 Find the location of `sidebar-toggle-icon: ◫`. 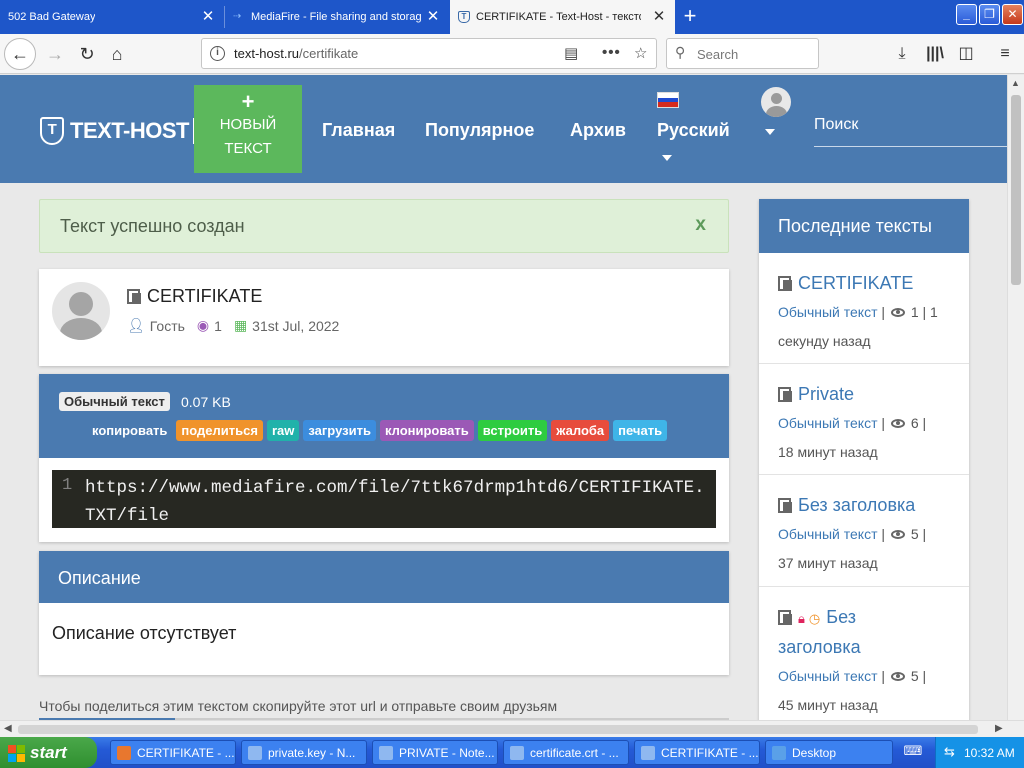

sidebar-toggle-icon: ◫ is located at coordinates (966, 54).